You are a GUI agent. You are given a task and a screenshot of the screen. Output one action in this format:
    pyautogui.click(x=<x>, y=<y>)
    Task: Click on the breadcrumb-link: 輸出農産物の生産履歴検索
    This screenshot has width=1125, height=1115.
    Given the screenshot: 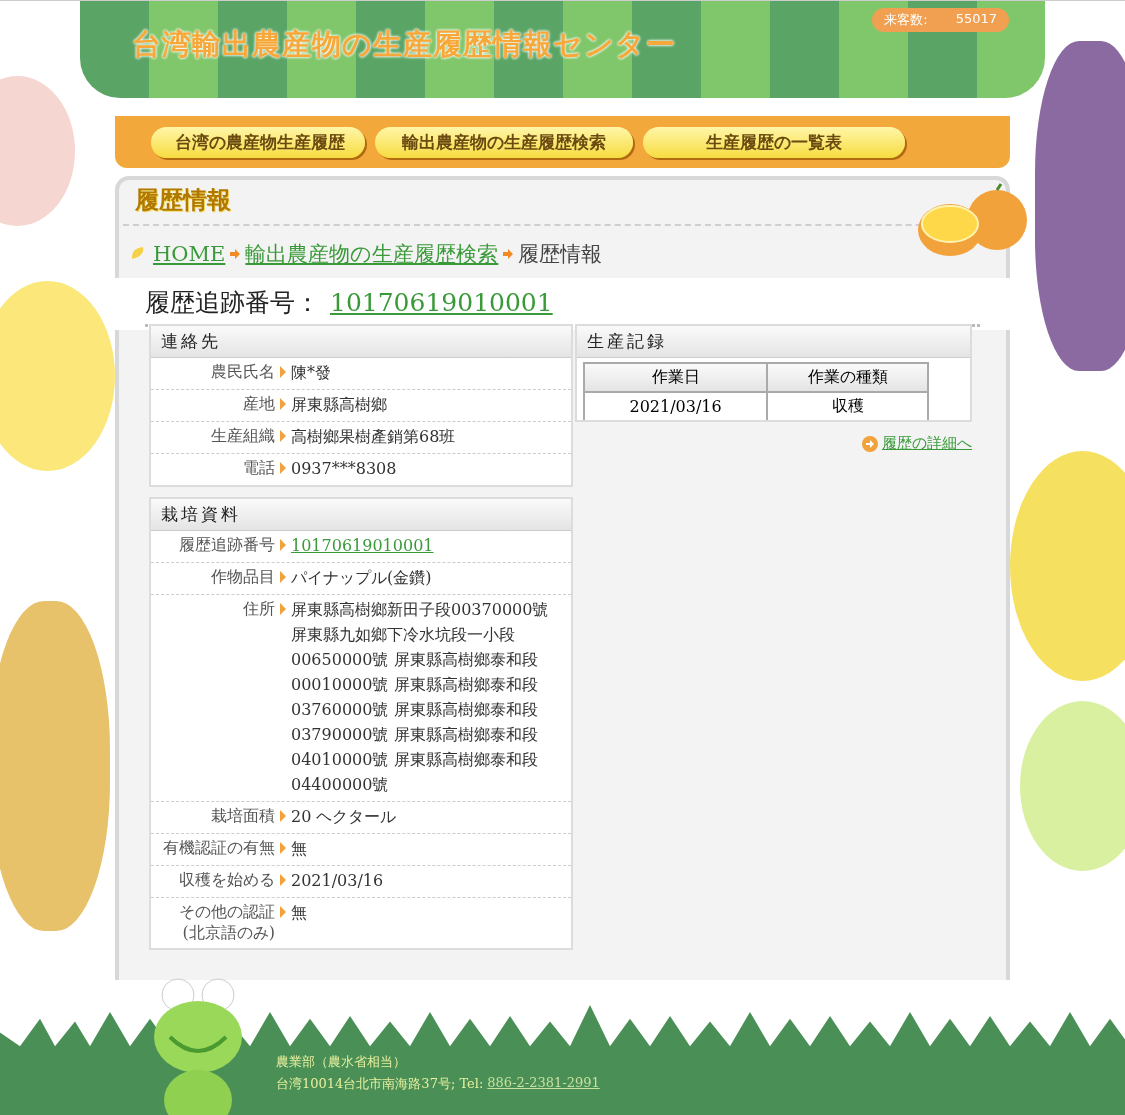 What is the action you would take?
    pyautogui.click(x=372, y=254)
    